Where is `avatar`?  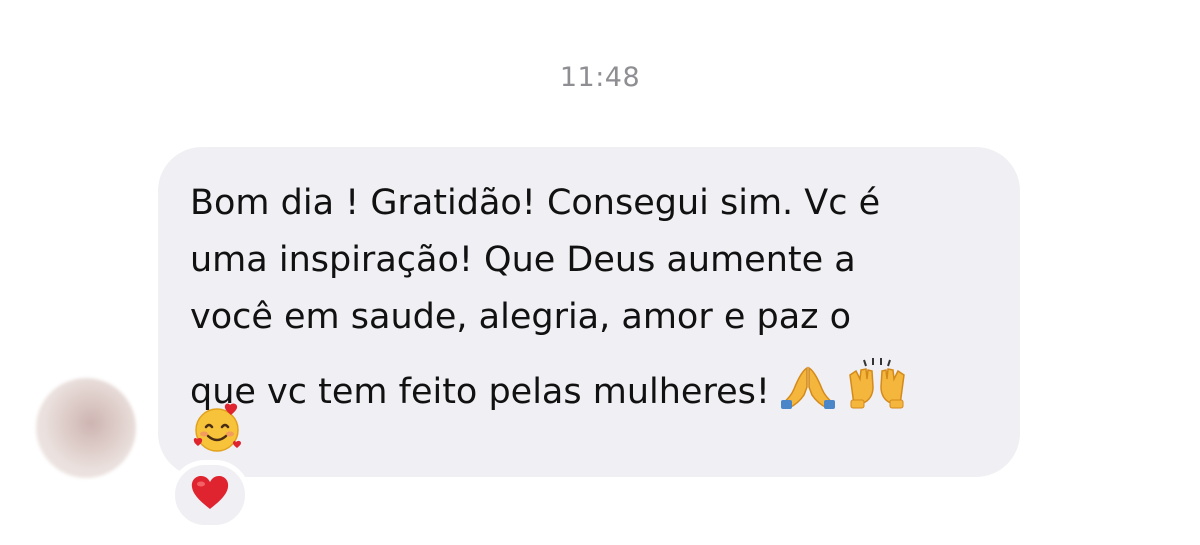
avatar is located at coordinates (86, 428).